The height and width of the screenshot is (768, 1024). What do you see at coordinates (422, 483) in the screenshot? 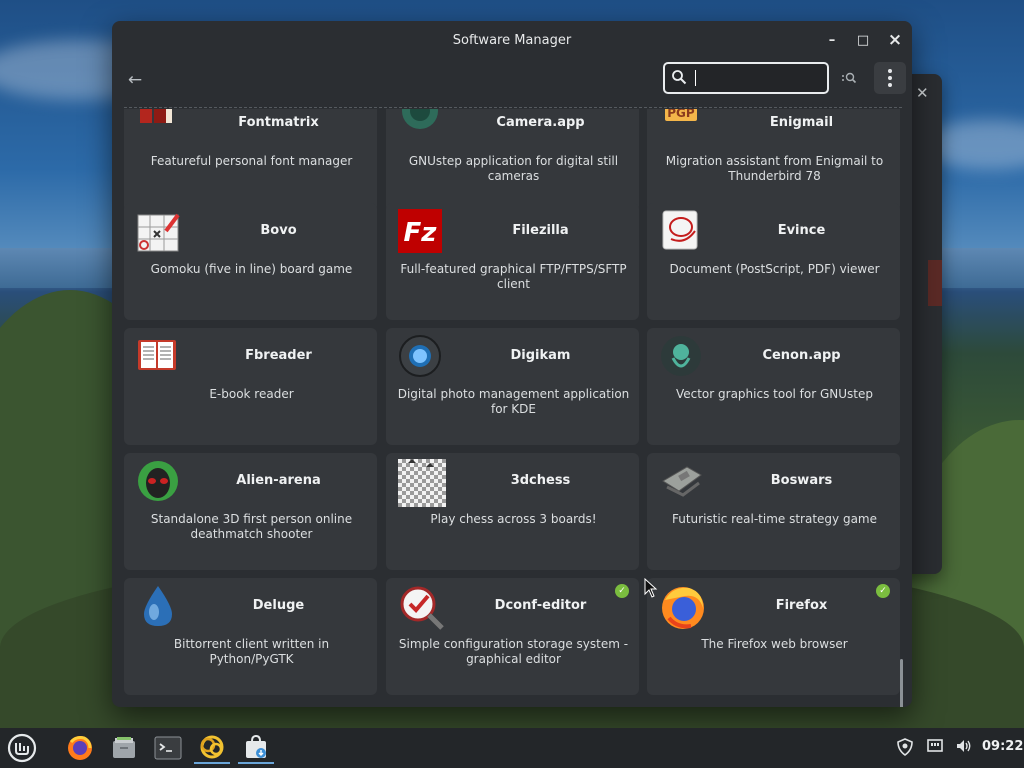
I see `3dchess-icon` at bounding box center [422, 483].